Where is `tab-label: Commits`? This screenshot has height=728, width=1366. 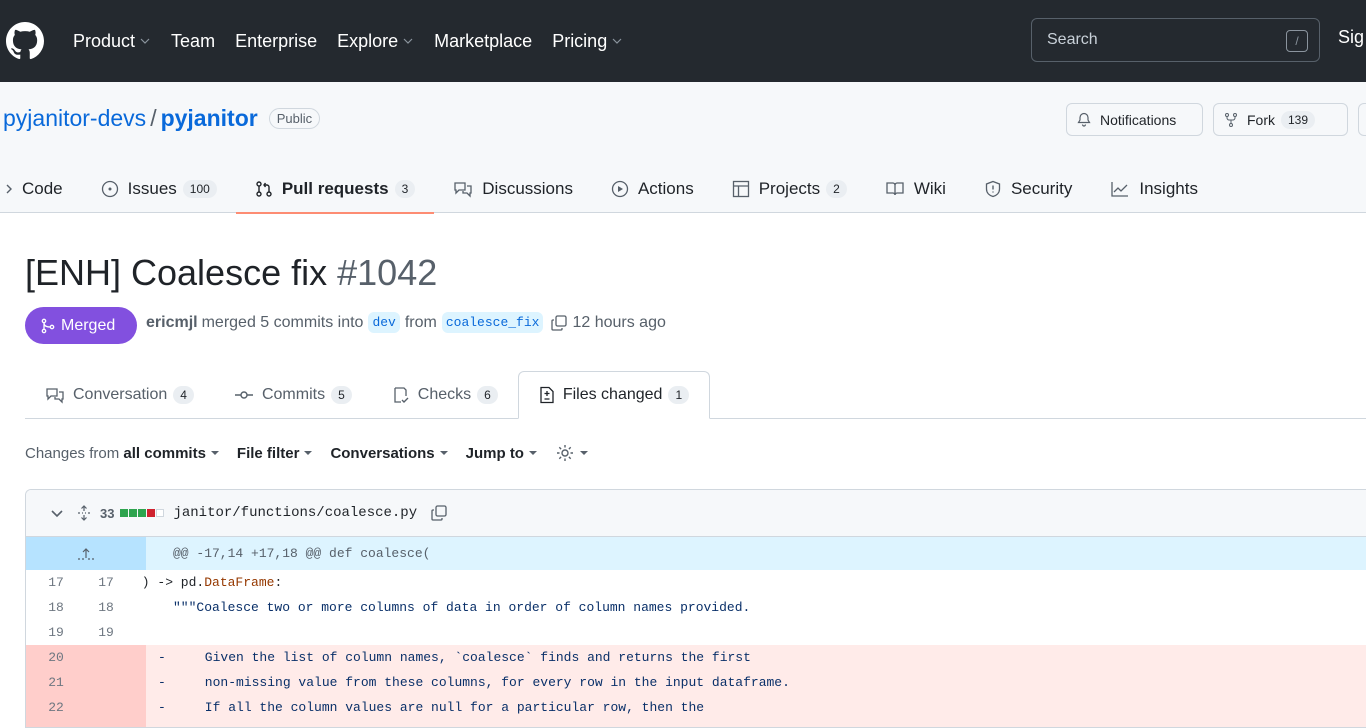 tab-label: Commits is located at coordinates (293, 394).